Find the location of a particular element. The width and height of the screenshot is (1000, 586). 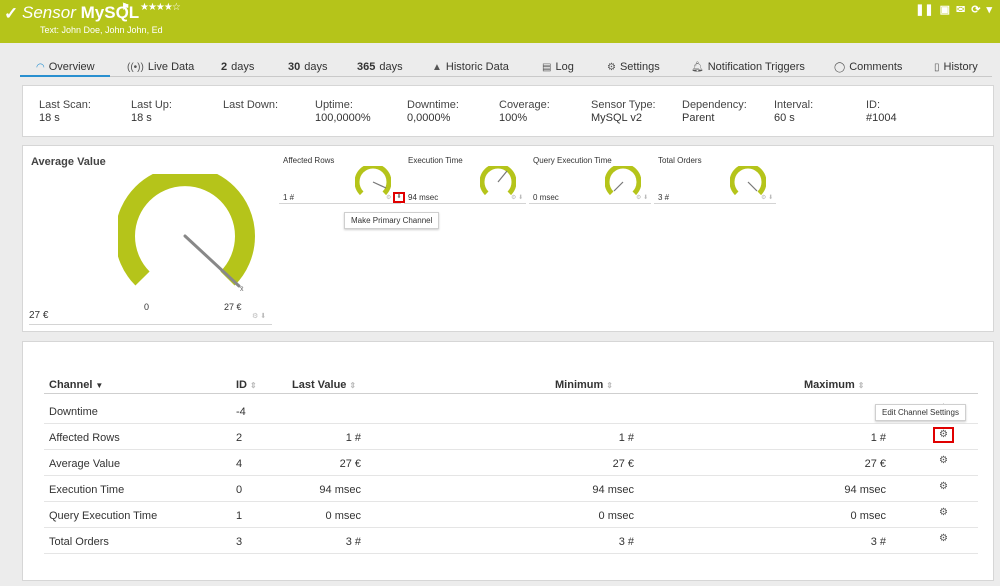

header-label: Minimum is located at coordinates (579, 385).